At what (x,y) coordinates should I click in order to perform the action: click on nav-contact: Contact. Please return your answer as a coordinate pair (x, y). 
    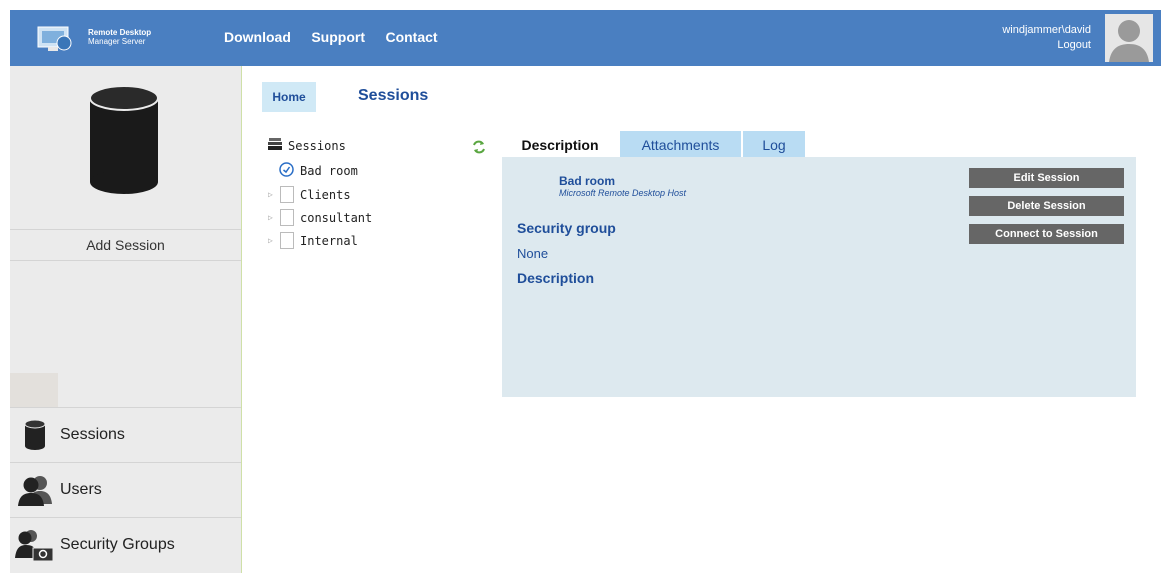
    Looking at the image, I should click on (411, 37).